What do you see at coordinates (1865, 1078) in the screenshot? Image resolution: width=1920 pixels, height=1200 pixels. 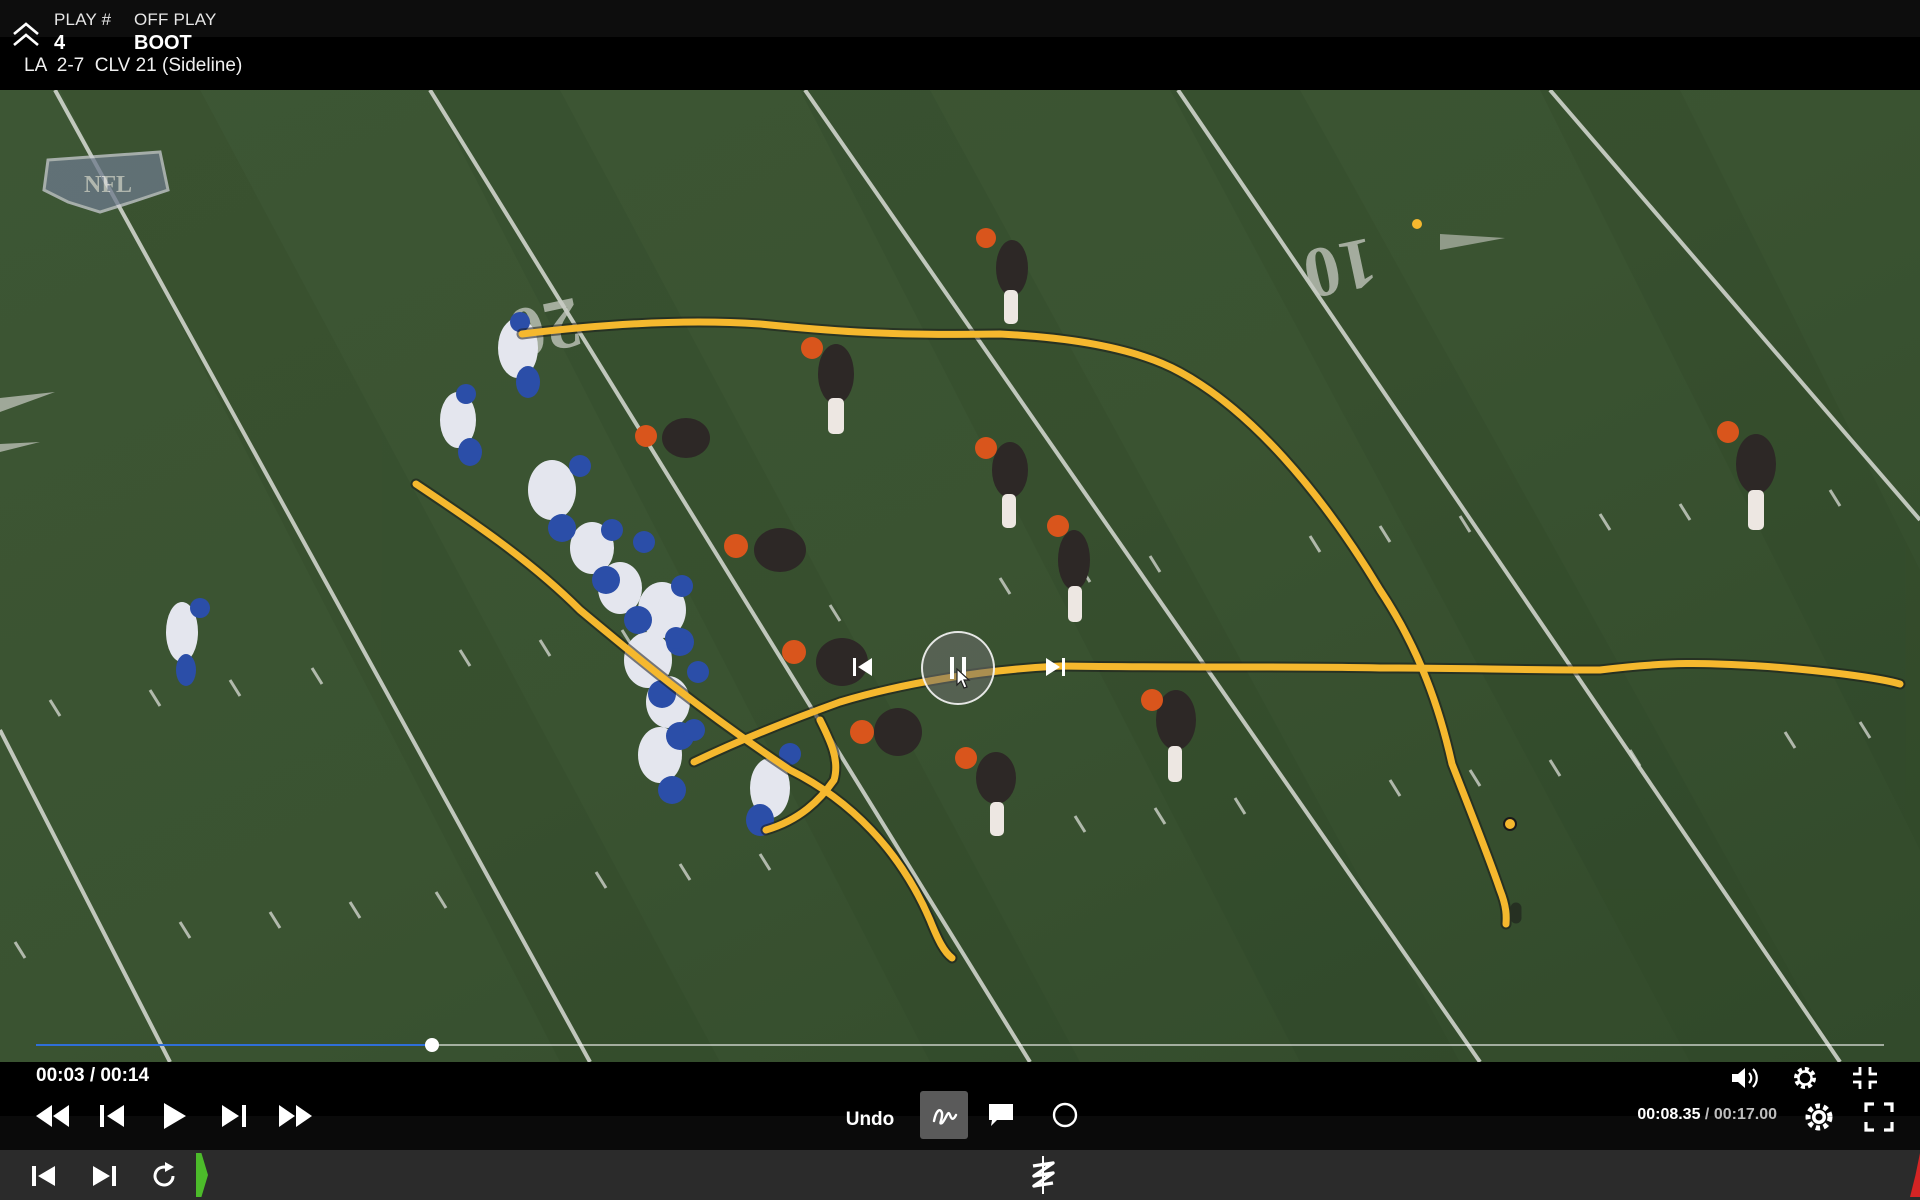 I see `exit-fullscreen-icon` at bounding box center [1865, 1078].